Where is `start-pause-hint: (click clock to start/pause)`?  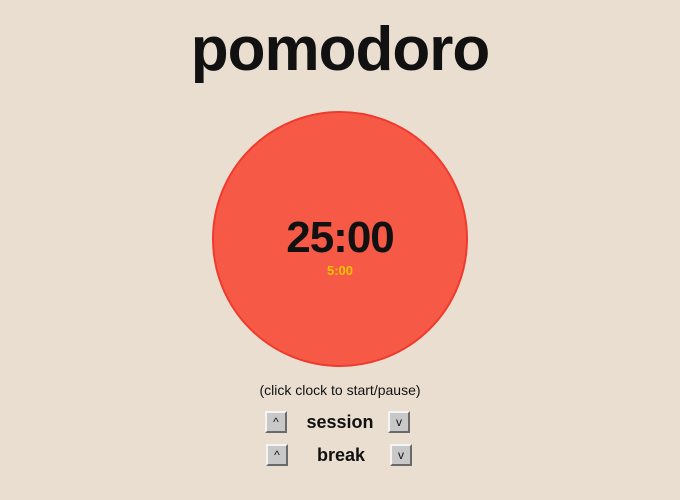 start-pause-hint: (click clock to start/pause) is located at coordinates (340, 390).